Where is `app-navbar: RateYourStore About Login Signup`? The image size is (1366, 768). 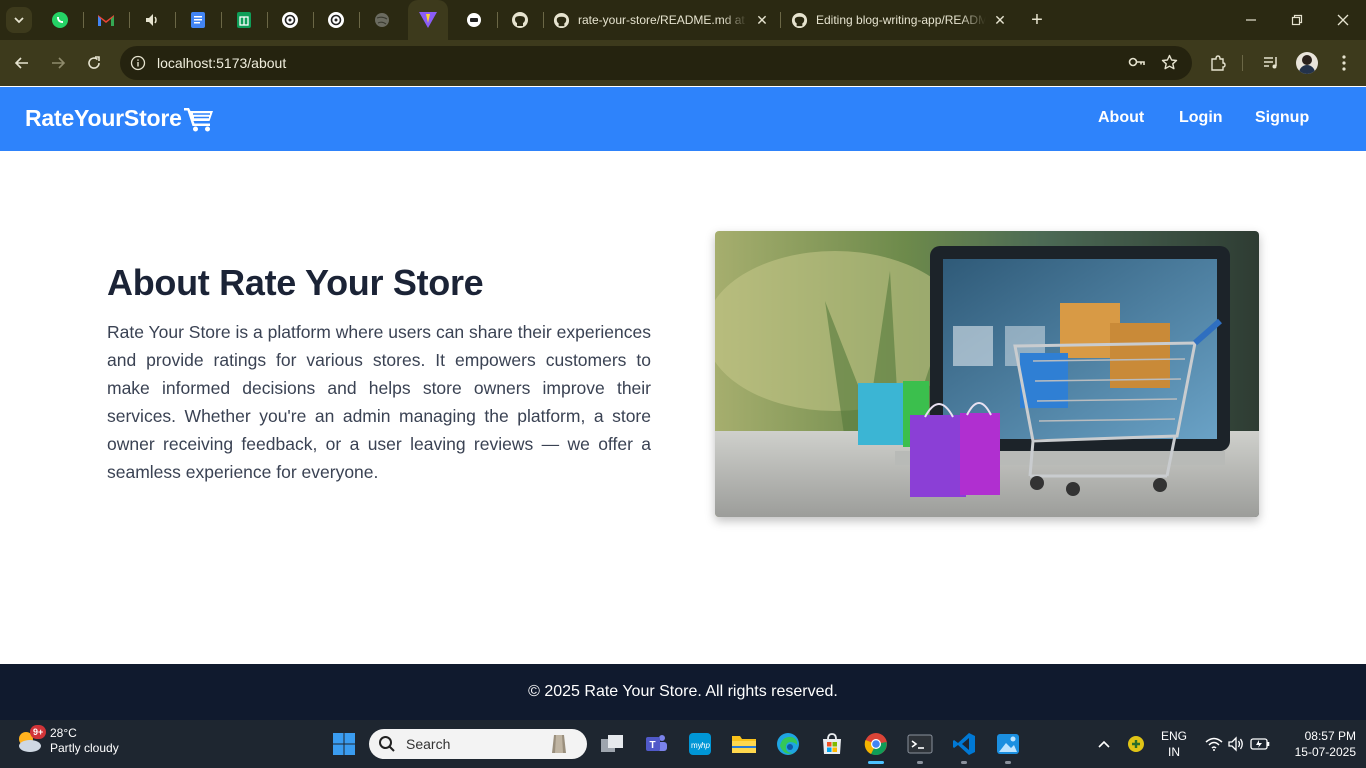 app-navbar: RateYourStore About Login Signup is located at coordinates (683, 119).